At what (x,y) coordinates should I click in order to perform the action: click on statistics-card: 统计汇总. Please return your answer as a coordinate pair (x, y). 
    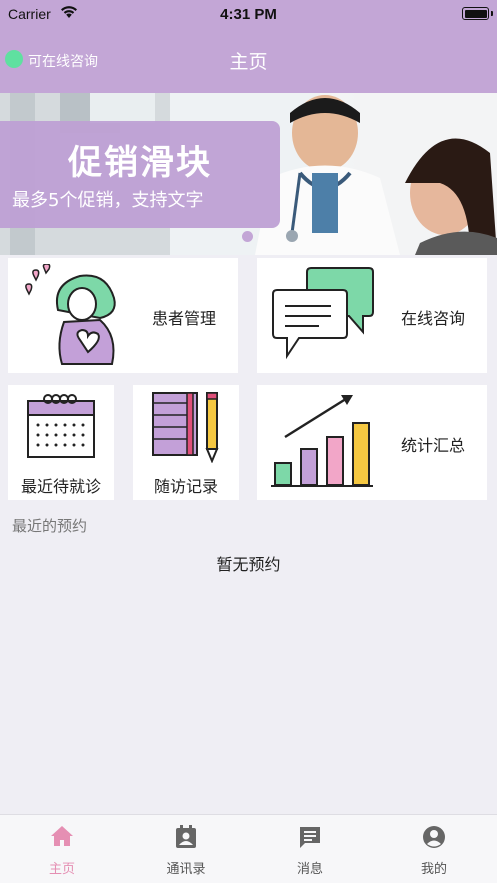
    Looking at the image, I should click on (372, 442).